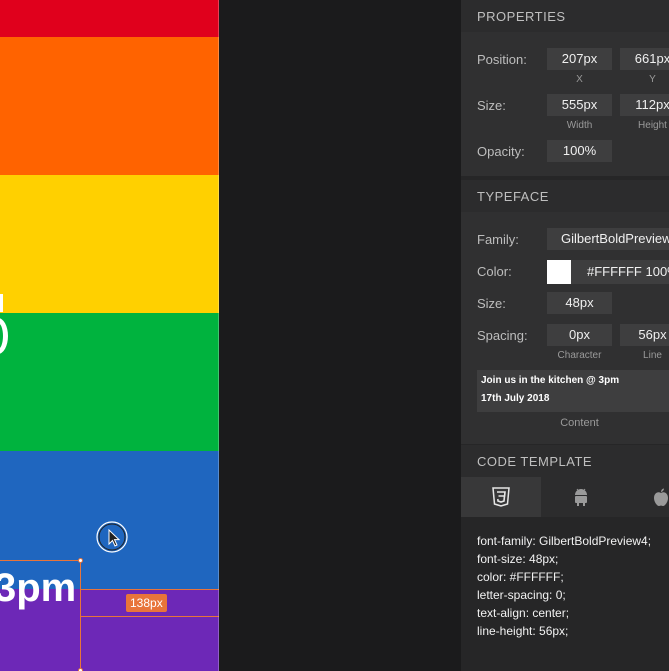 The width and height of the screenshot is (669, 671). What do you see at coordinates (523, 631) in the screenshot?
I see `code-line: line-height: 56px;` at bounding box center [523, 631].